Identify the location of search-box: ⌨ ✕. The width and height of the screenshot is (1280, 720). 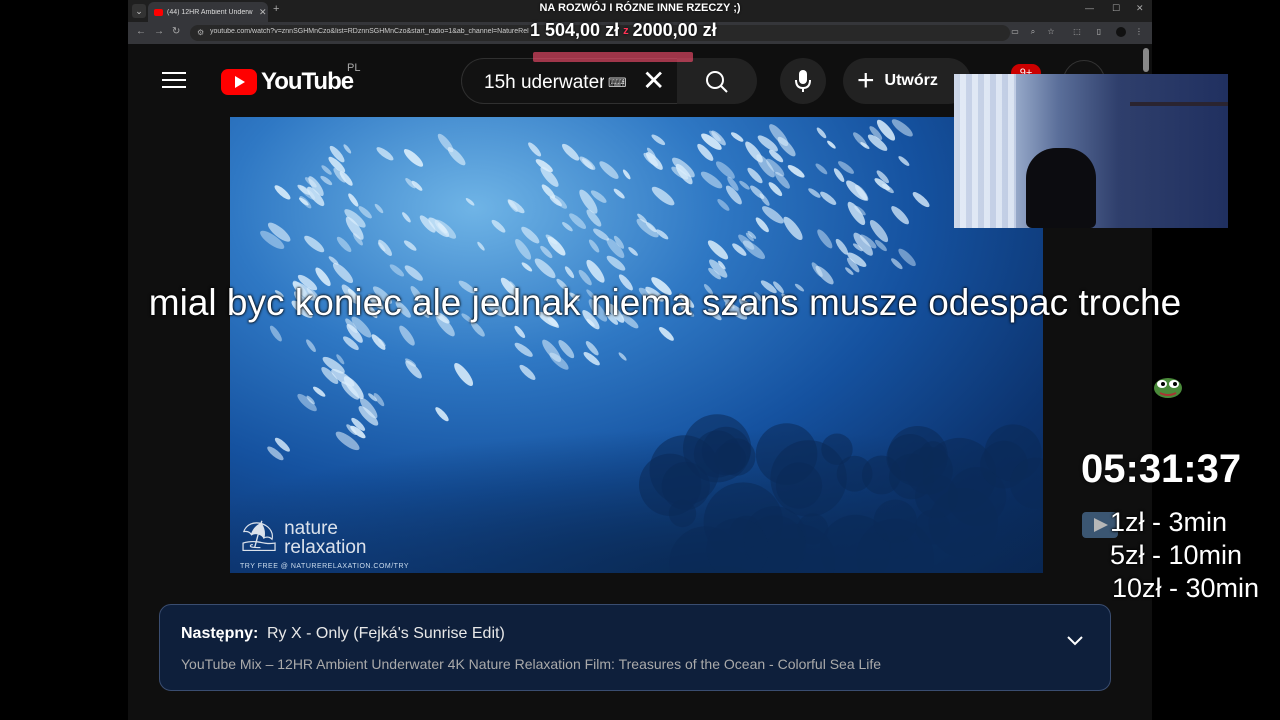
(569, 81).